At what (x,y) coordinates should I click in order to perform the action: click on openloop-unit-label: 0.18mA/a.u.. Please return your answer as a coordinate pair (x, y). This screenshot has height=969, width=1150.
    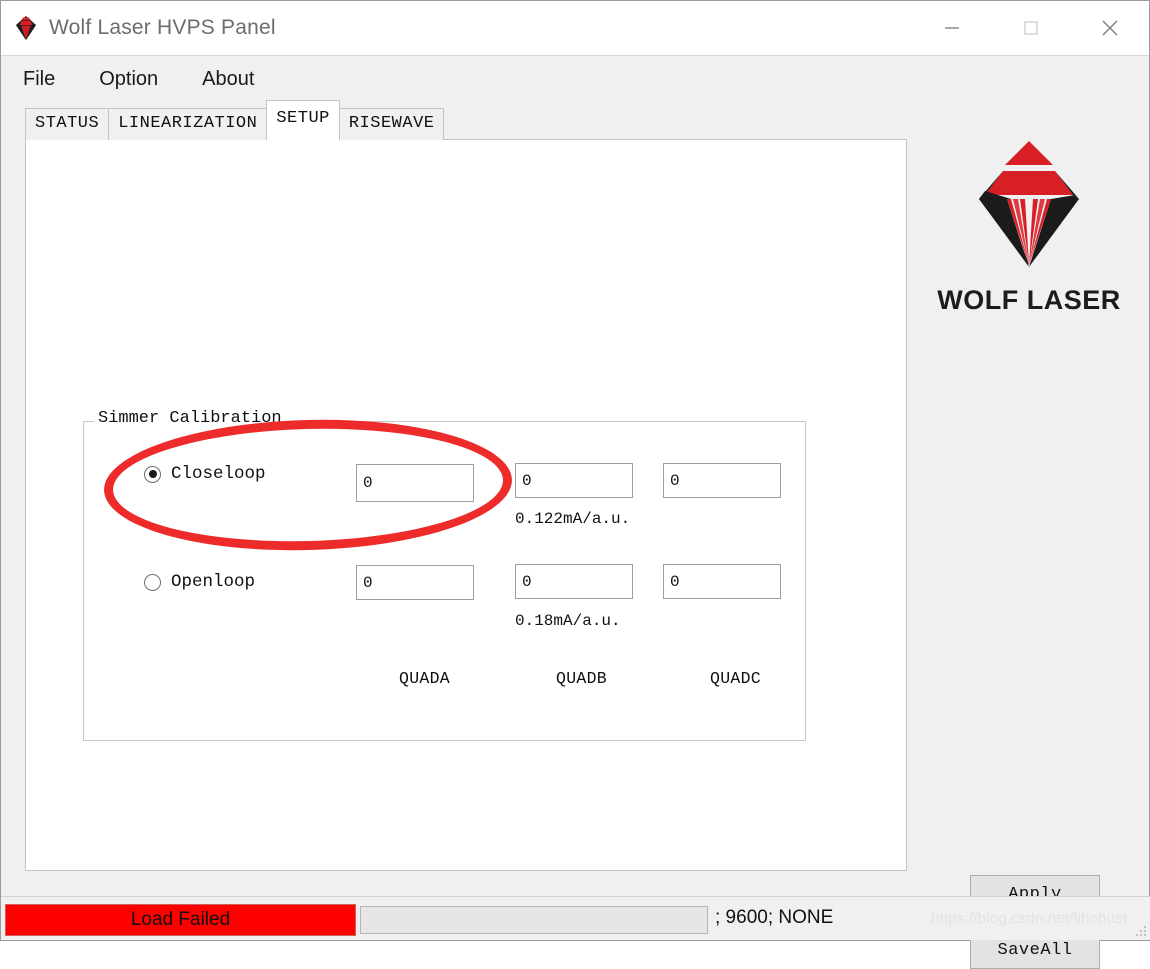
    Looking at the image, I should click on (568, 621).